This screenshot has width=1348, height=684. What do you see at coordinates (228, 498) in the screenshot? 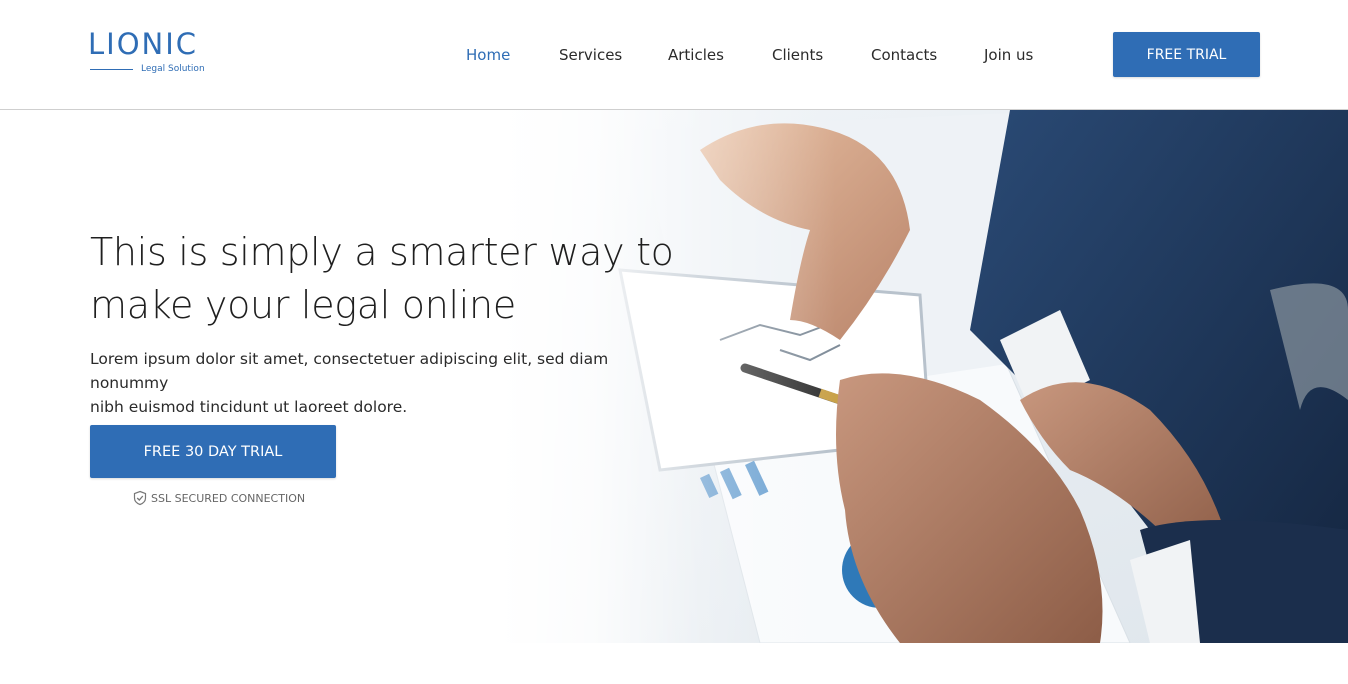
I see `ssl-label: SSL SECURED CONNECTION` at bounding box center [228, 498].